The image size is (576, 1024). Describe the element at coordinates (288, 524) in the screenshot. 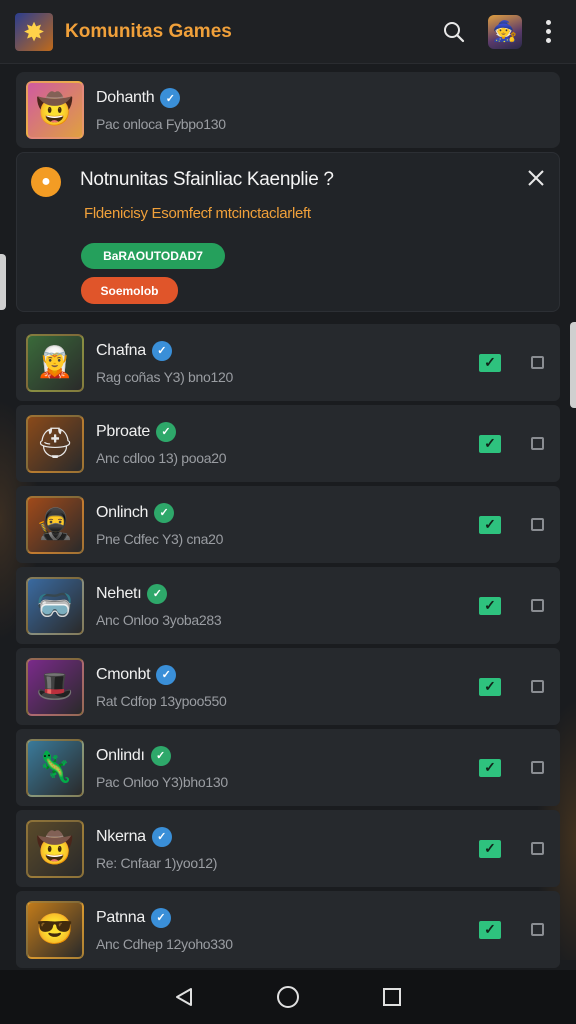

I see `list-item: 🥷 Onlinch ✓ Pne Cdfec Y3) cna20 ✓` at that location.